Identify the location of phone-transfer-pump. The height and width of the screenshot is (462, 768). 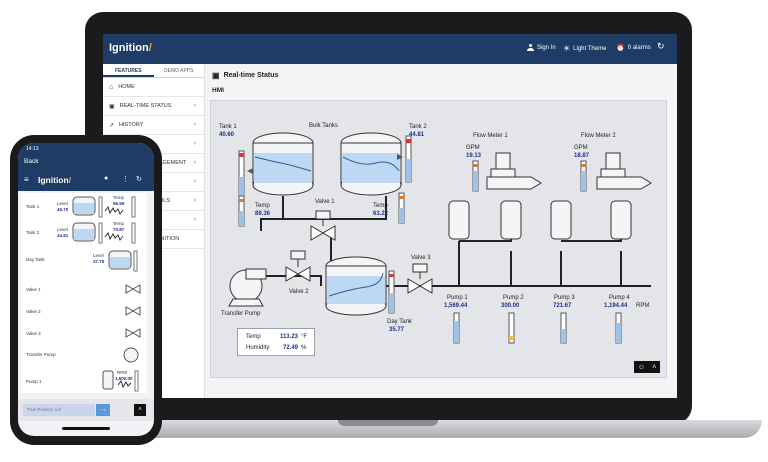
(131, 355).